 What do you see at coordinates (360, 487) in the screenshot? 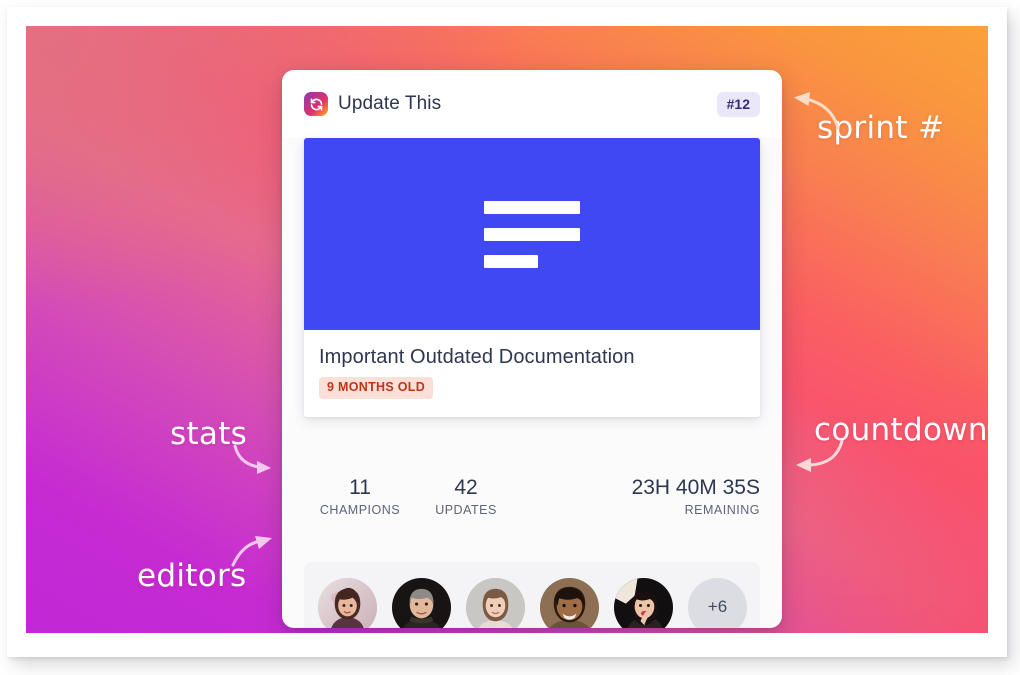
I see `stat-champions-value: 11` at bounding box center [360, 487].